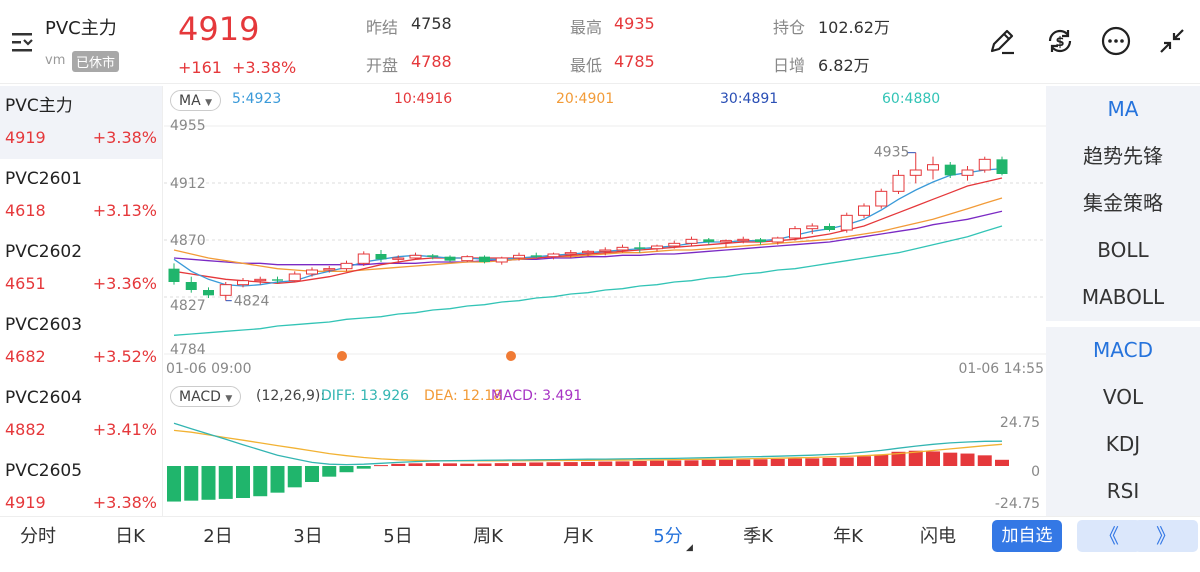 Image resolution: width=1200 pixels, height=572 pixels. Describe the element at coordinates (758, 537) in the screenshot. I see `tab-quarterly-k: 季K` at that location.